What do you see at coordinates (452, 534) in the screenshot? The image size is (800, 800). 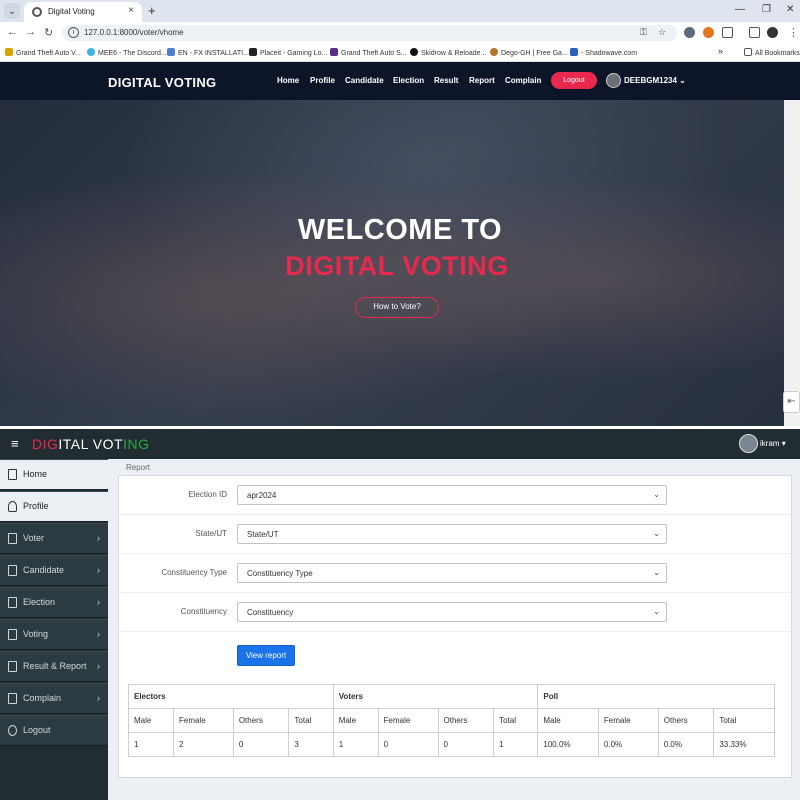 I see `state-select: State/UT ⌄` at bounding box center [452, 534].